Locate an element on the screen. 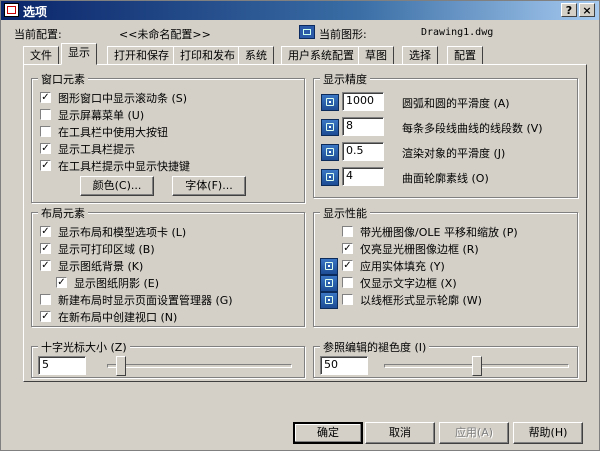 Image resolution: width=600 pixels, height=451 pixels. help-button: 帮助(H) is located at coordinates (548, 433).